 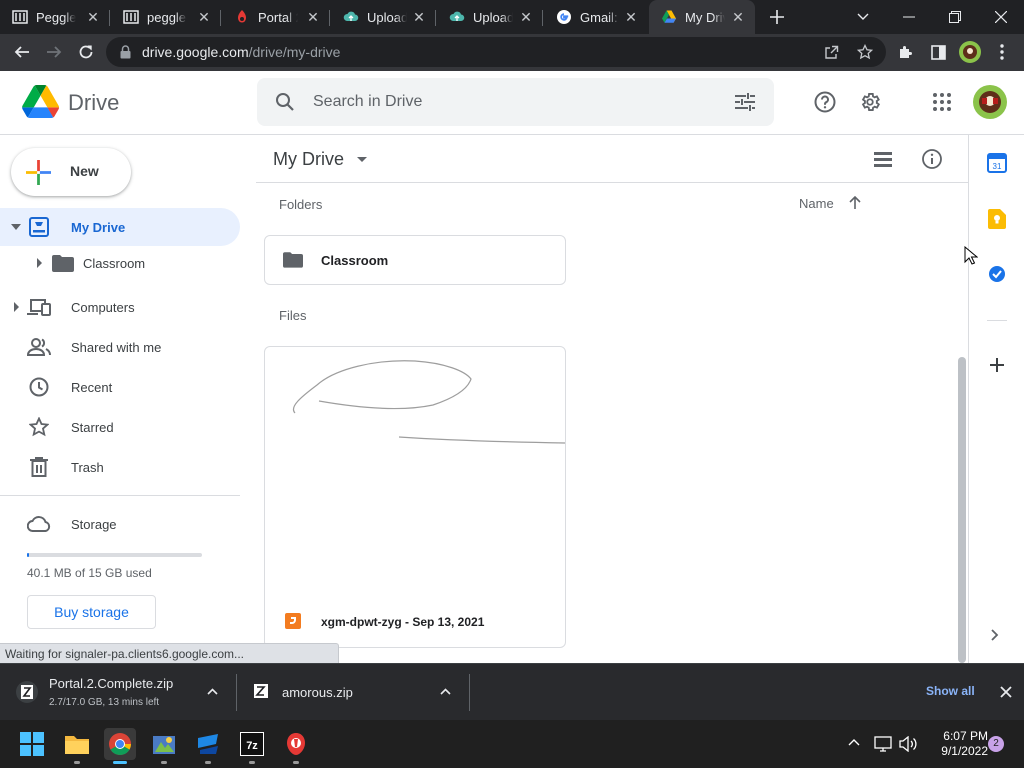 I want to click on plus-icon, so click(x=997, y=365).